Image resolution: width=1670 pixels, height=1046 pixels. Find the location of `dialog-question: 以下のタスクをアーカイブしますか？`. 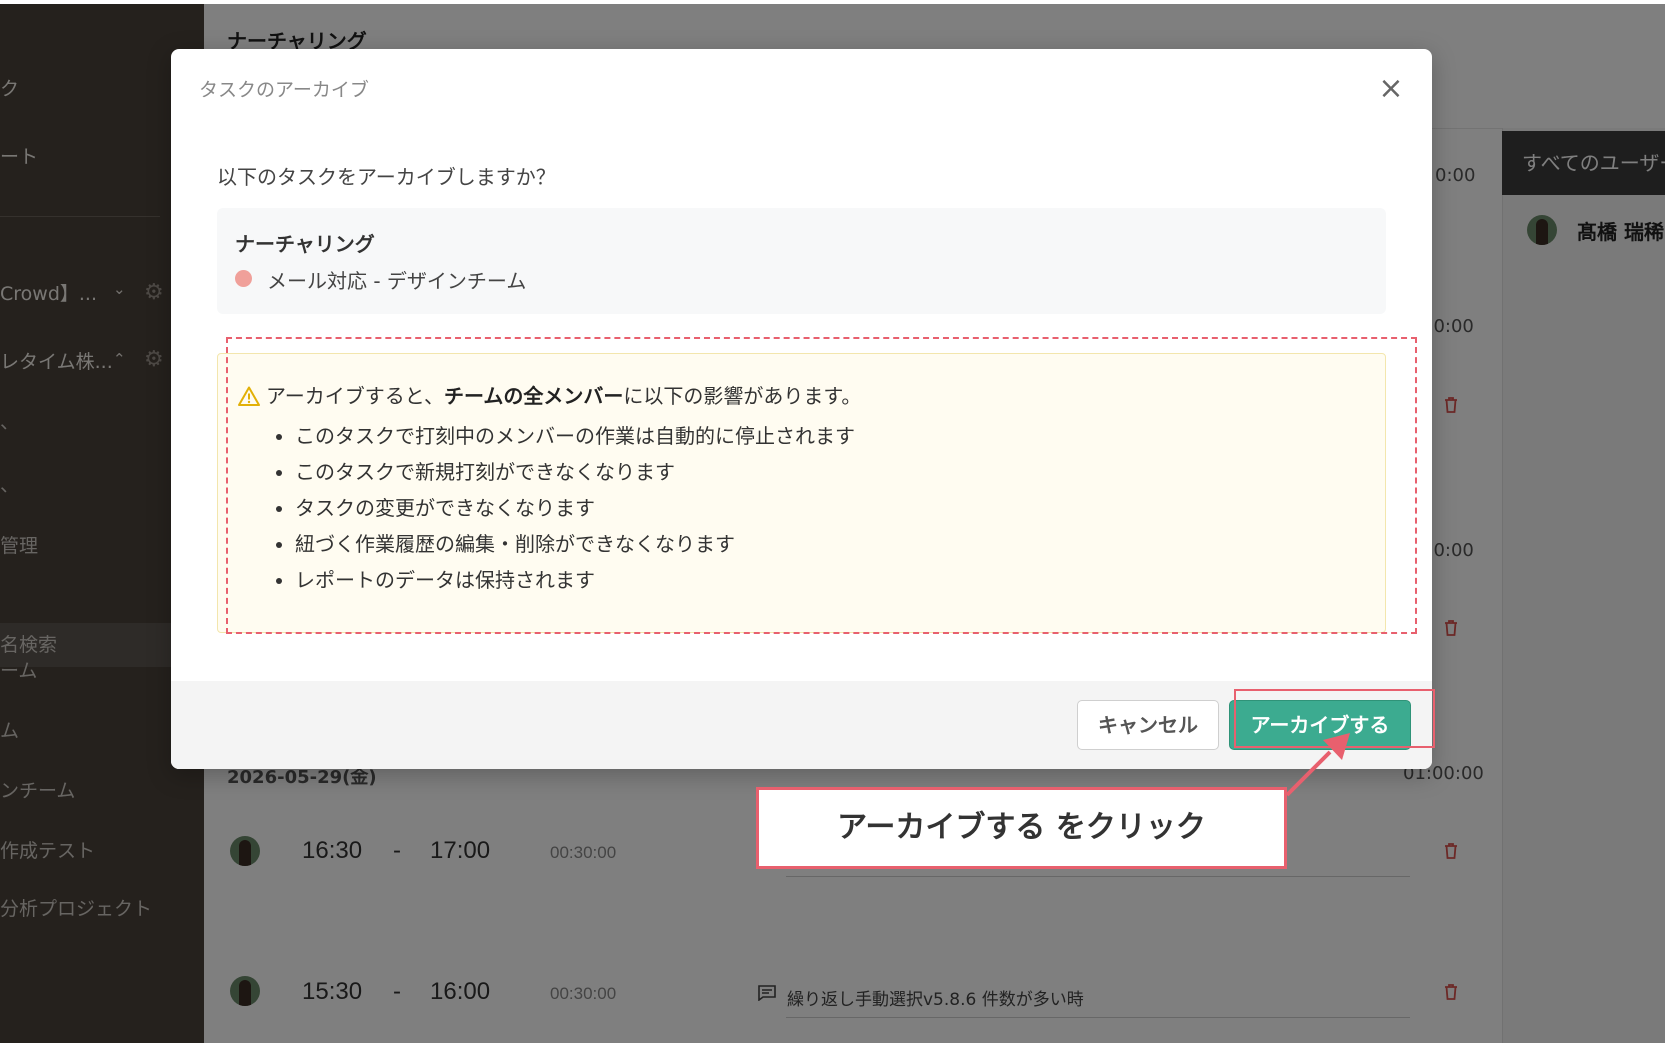

dialog-question: 以下のタスクをアーカイブしますか？ is located at coordinates (386, 177).